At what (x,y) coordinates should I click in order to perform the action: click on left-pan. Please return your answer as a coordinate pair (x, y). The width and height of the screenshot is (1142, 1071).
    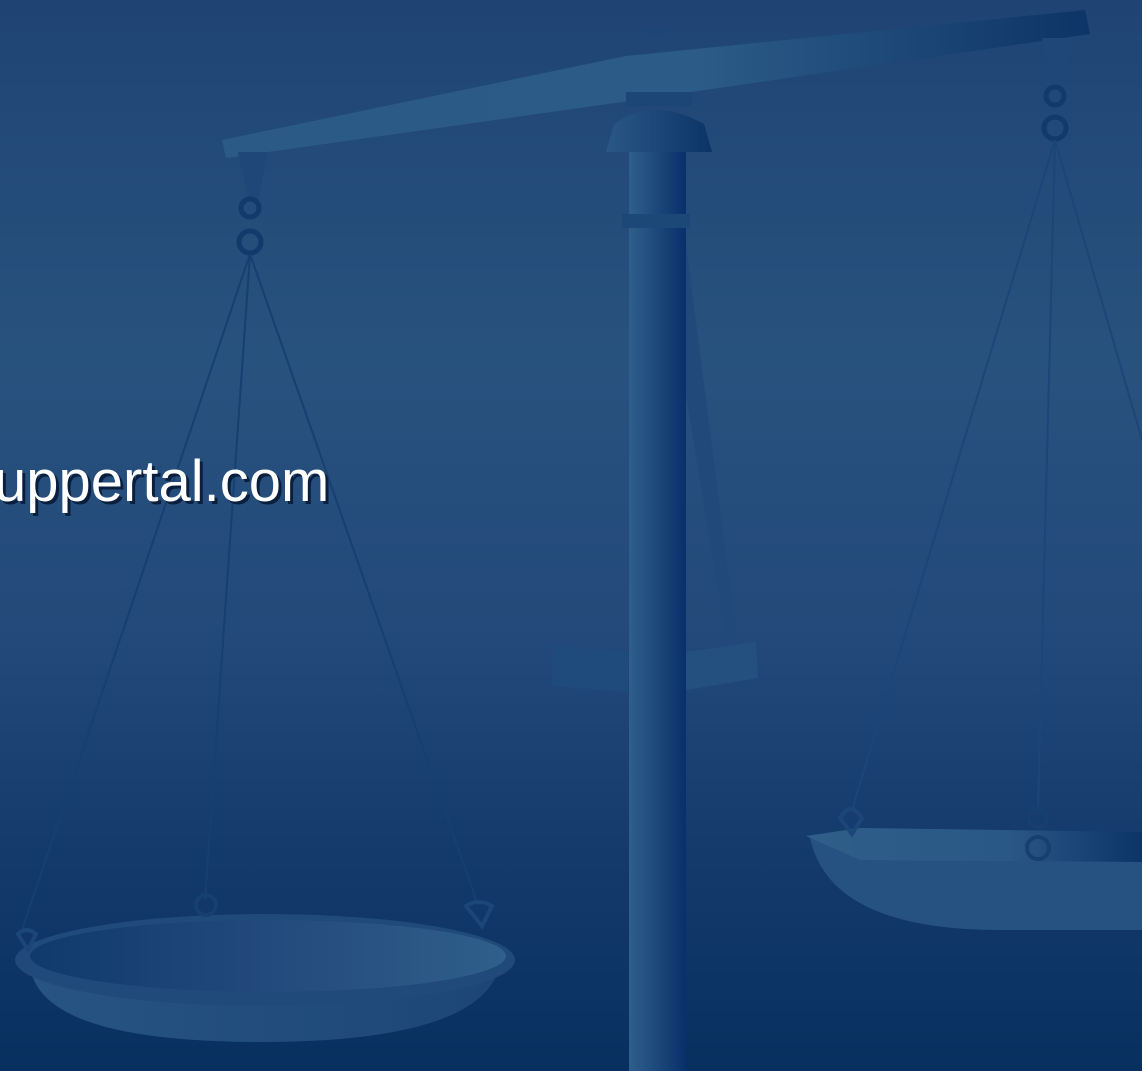
    Looking at the image, I should click on (265, 967).